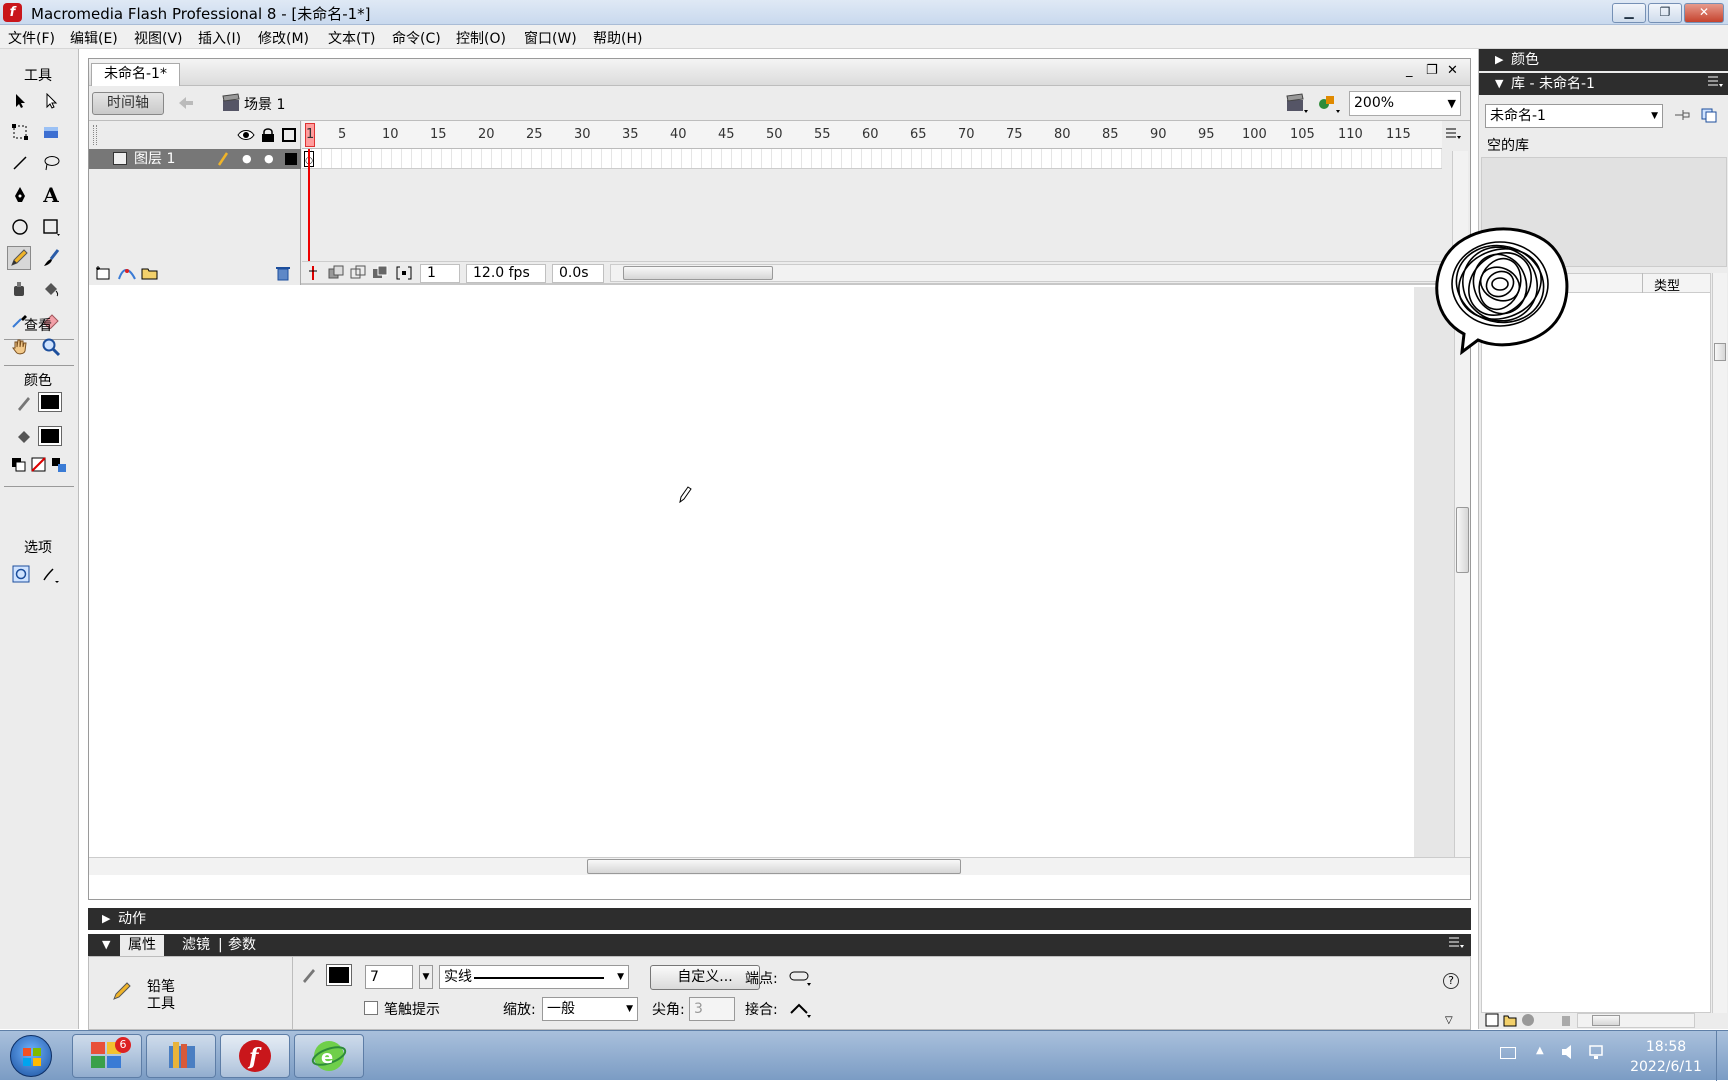  What do you see at coordinates (94, 38) in the screenshot?
I see `menu-edit: 编辑(E)` at bounding box center [94, 38].